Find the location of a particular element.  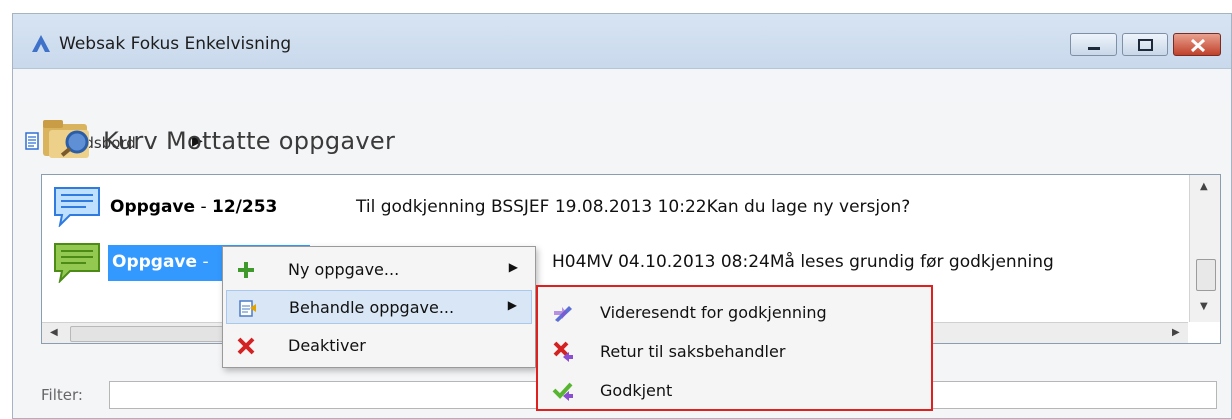

menu-item-label: Deaktiver is located at coordinates (327, 345).